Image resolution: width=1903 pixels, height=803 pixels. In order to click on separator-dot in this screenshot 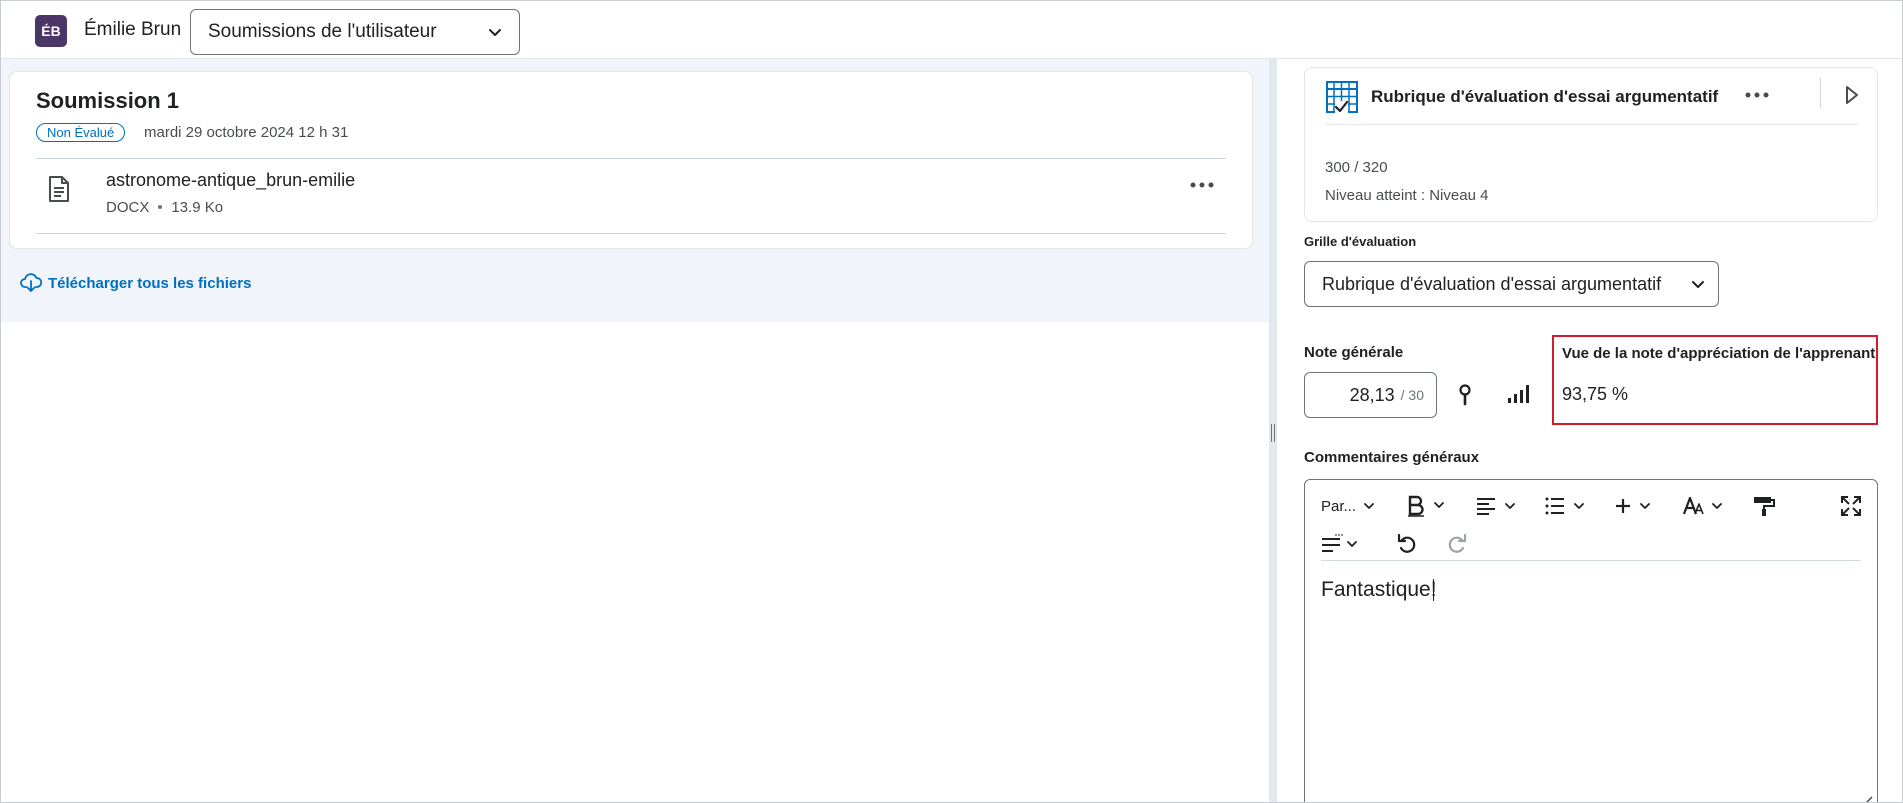, I will do `click(160, 206)`.